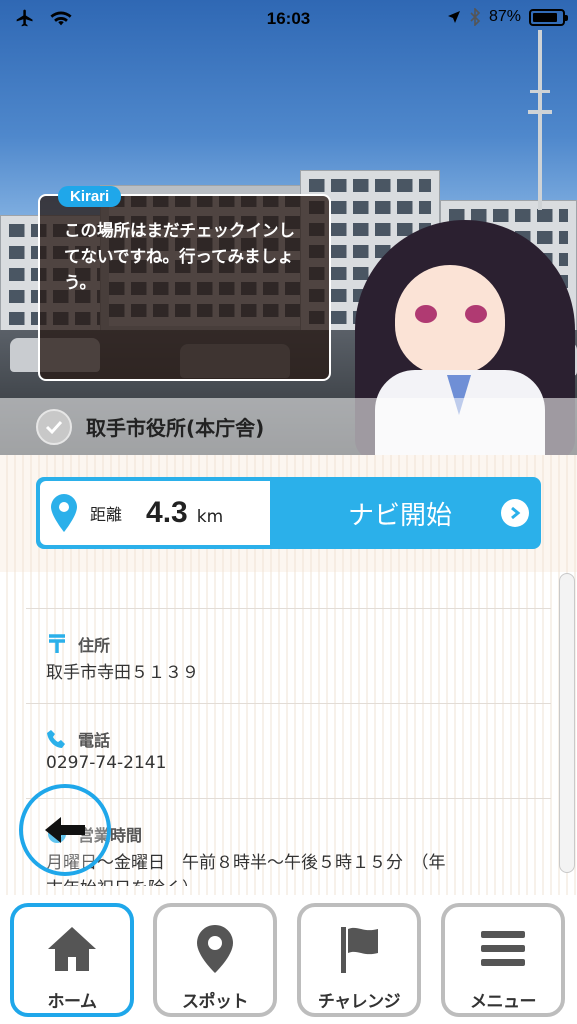 Image resolution: width=577 pixels, height=1024 pixels. I want to click on battery-percent: 87%, so click(504, 16).